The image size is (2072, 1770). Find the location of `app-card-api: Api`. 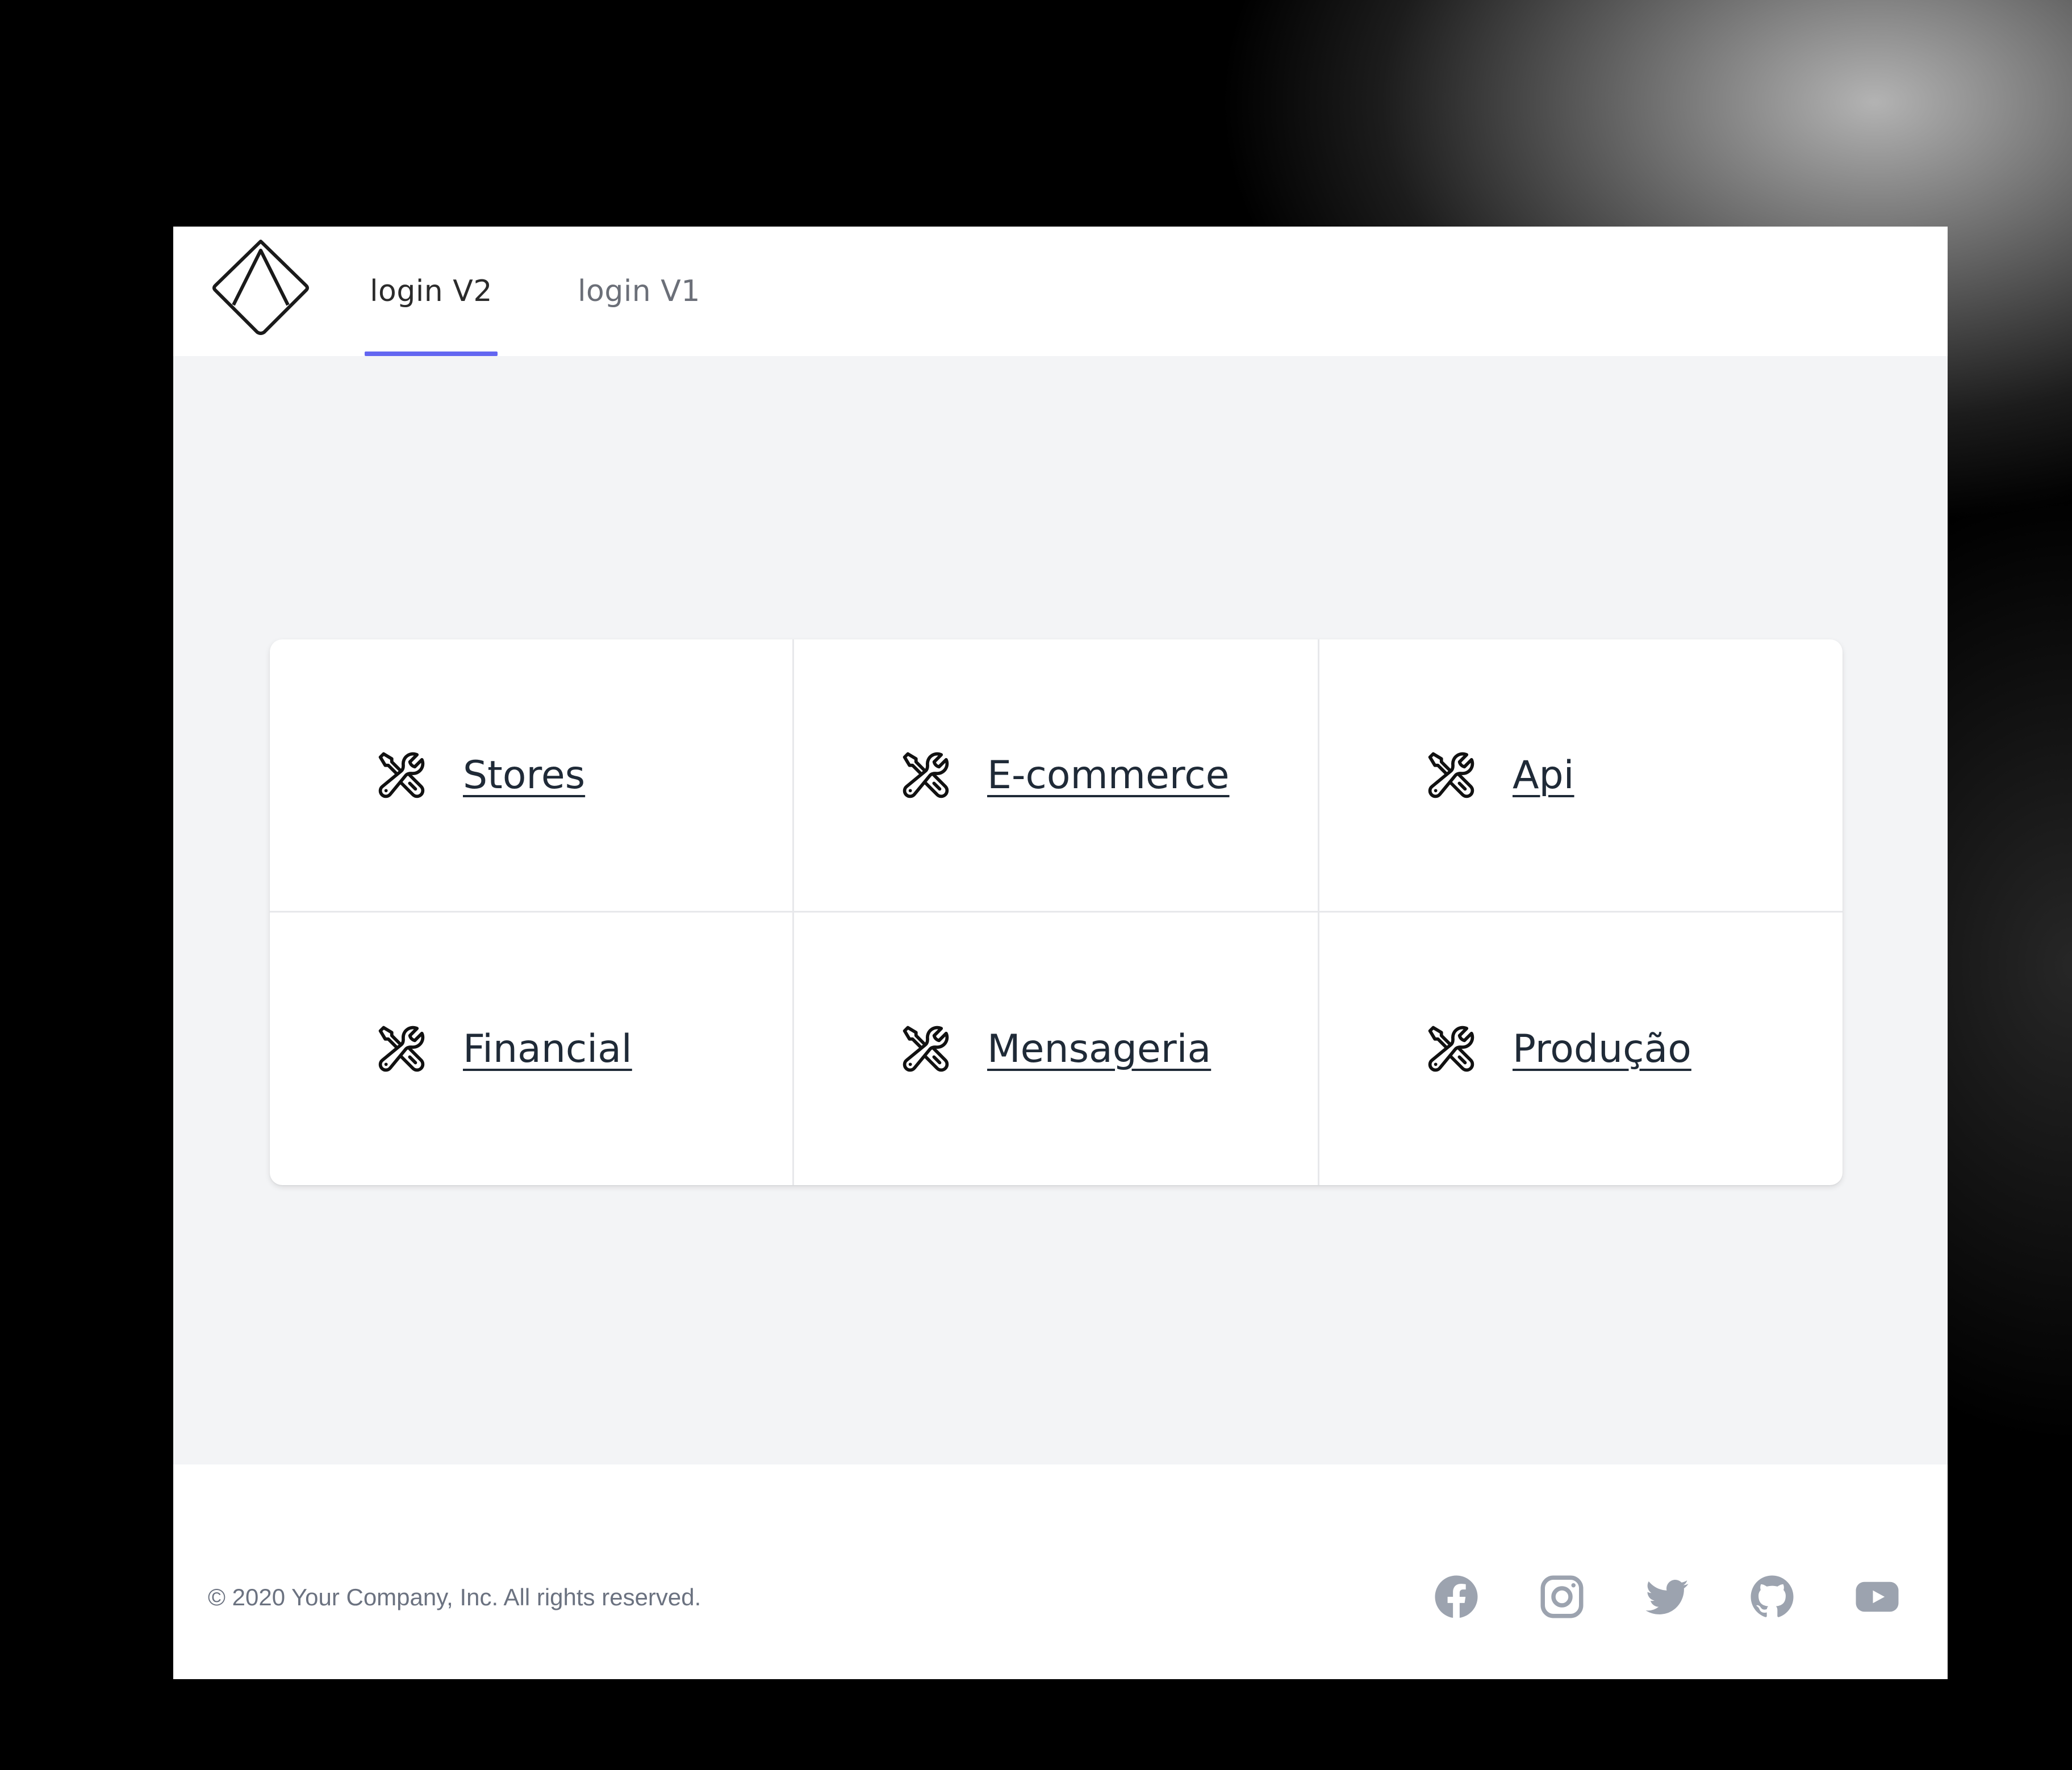

app-card-api: Api is located at coordinates (1581, 776).